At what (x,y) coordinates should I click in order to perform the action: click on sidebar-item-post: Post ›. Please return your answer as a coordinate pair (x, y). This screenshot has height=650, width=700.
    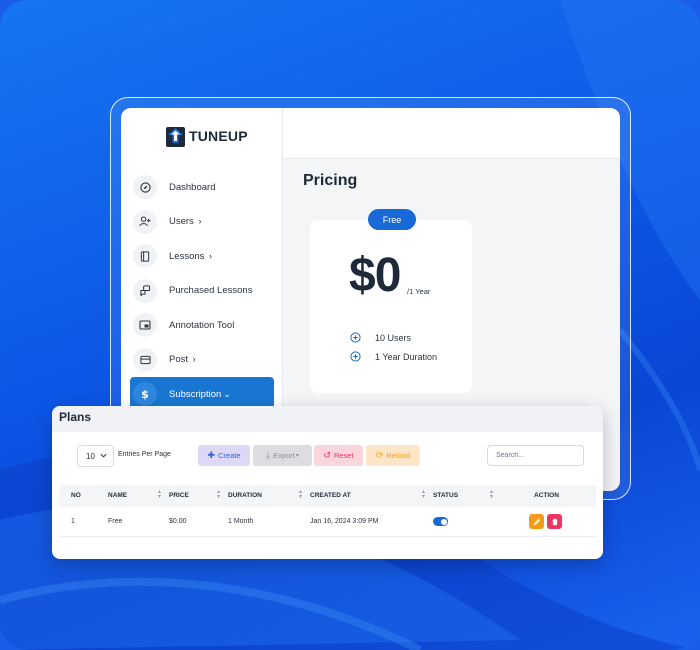
    Looking at the image, I should click on (202, 360).